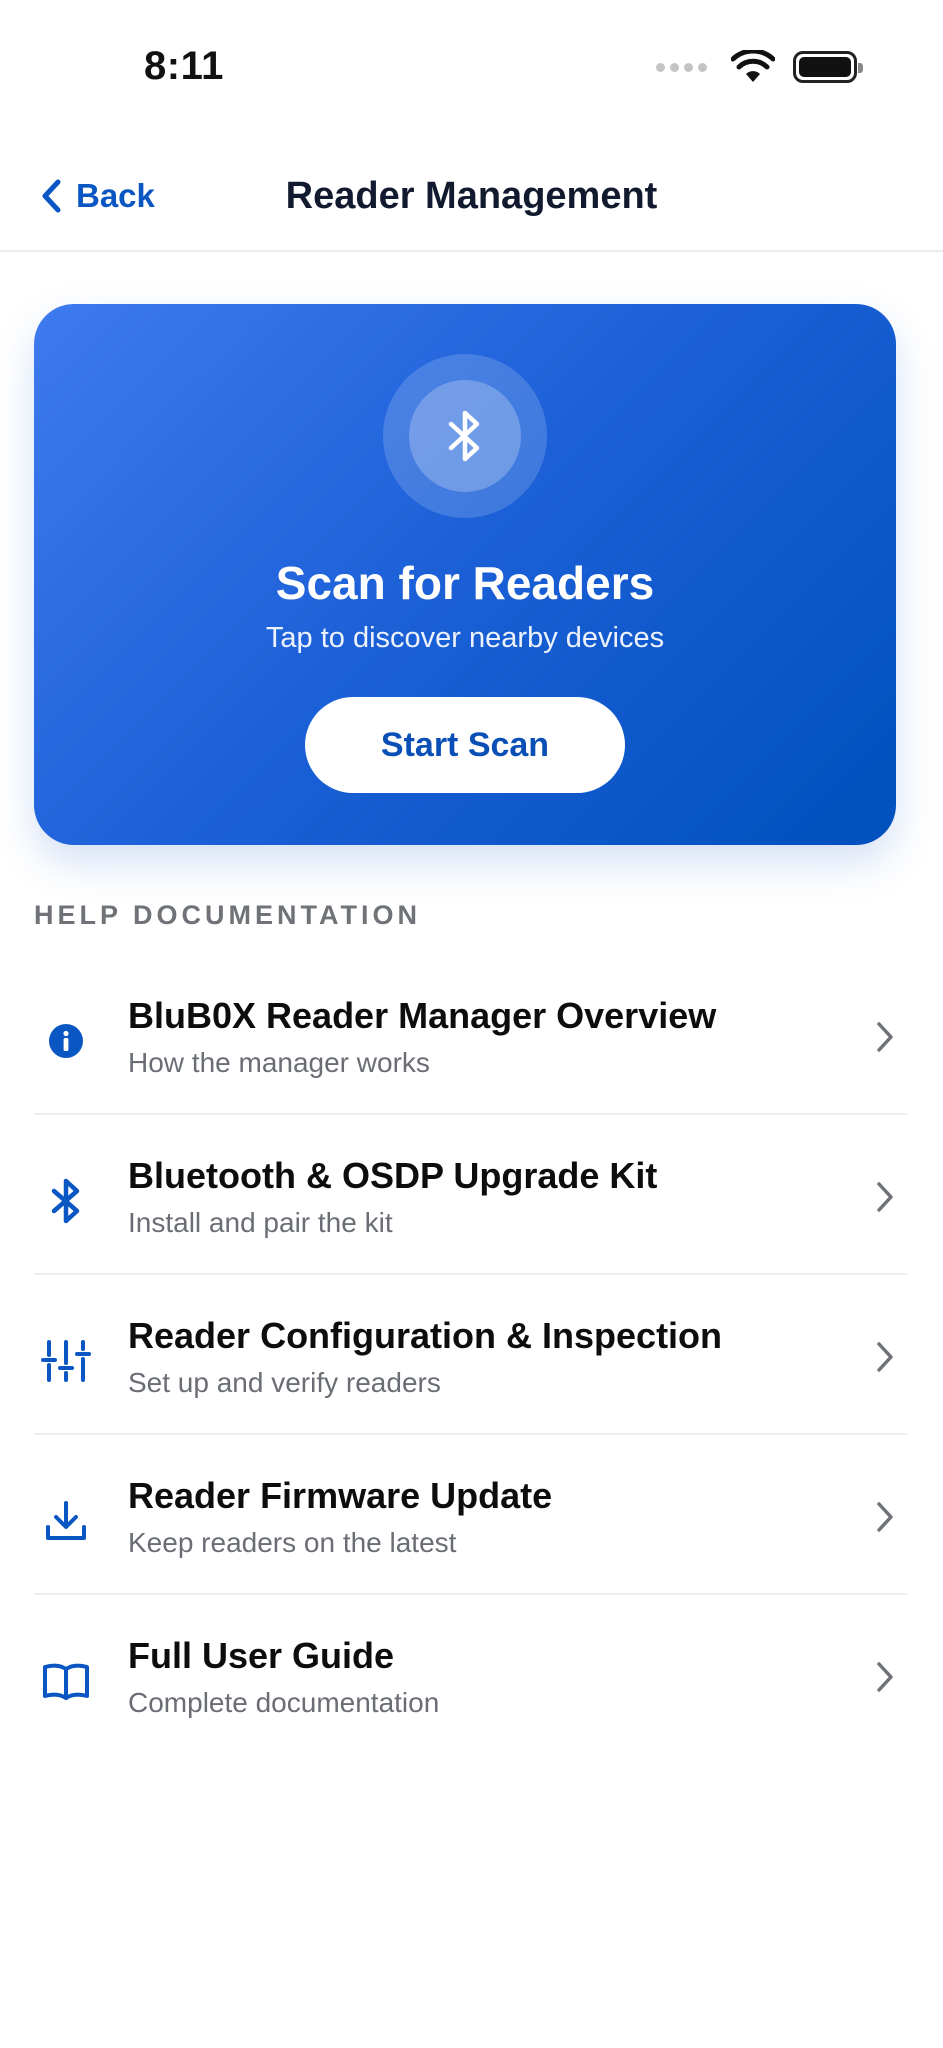 This screenshot has height=2048, width=943. Describe the element at coordinates (279, 1062) in the screenshot. I see `help-item-subtitle: How the manager works` at that location.